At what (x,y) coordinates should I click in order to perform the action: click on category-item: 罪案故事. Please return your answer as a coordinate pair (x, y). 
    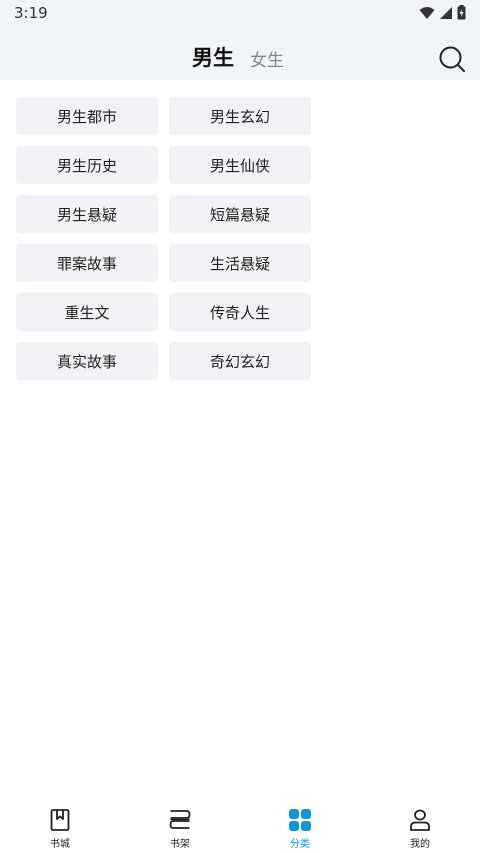
    Looking at the image, I should click on (87, 263).